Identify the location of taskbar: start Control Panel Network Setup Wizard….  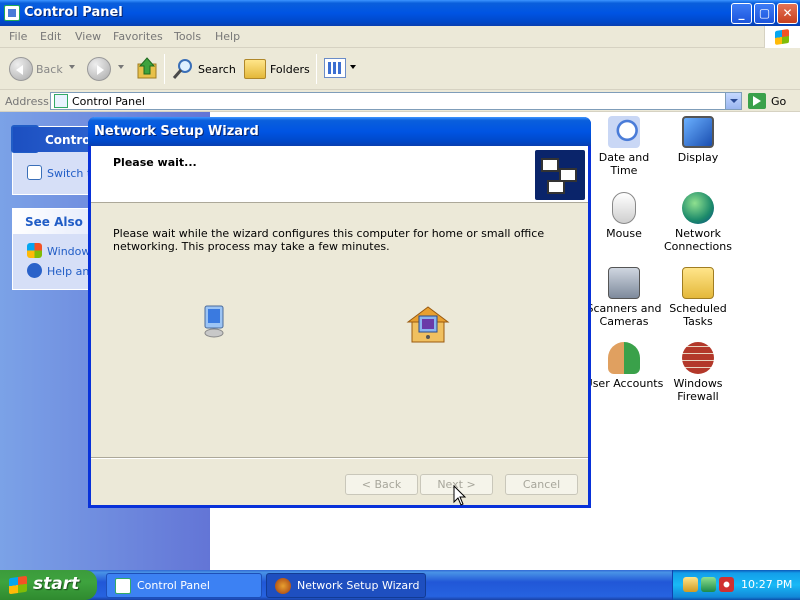
(400, 585).